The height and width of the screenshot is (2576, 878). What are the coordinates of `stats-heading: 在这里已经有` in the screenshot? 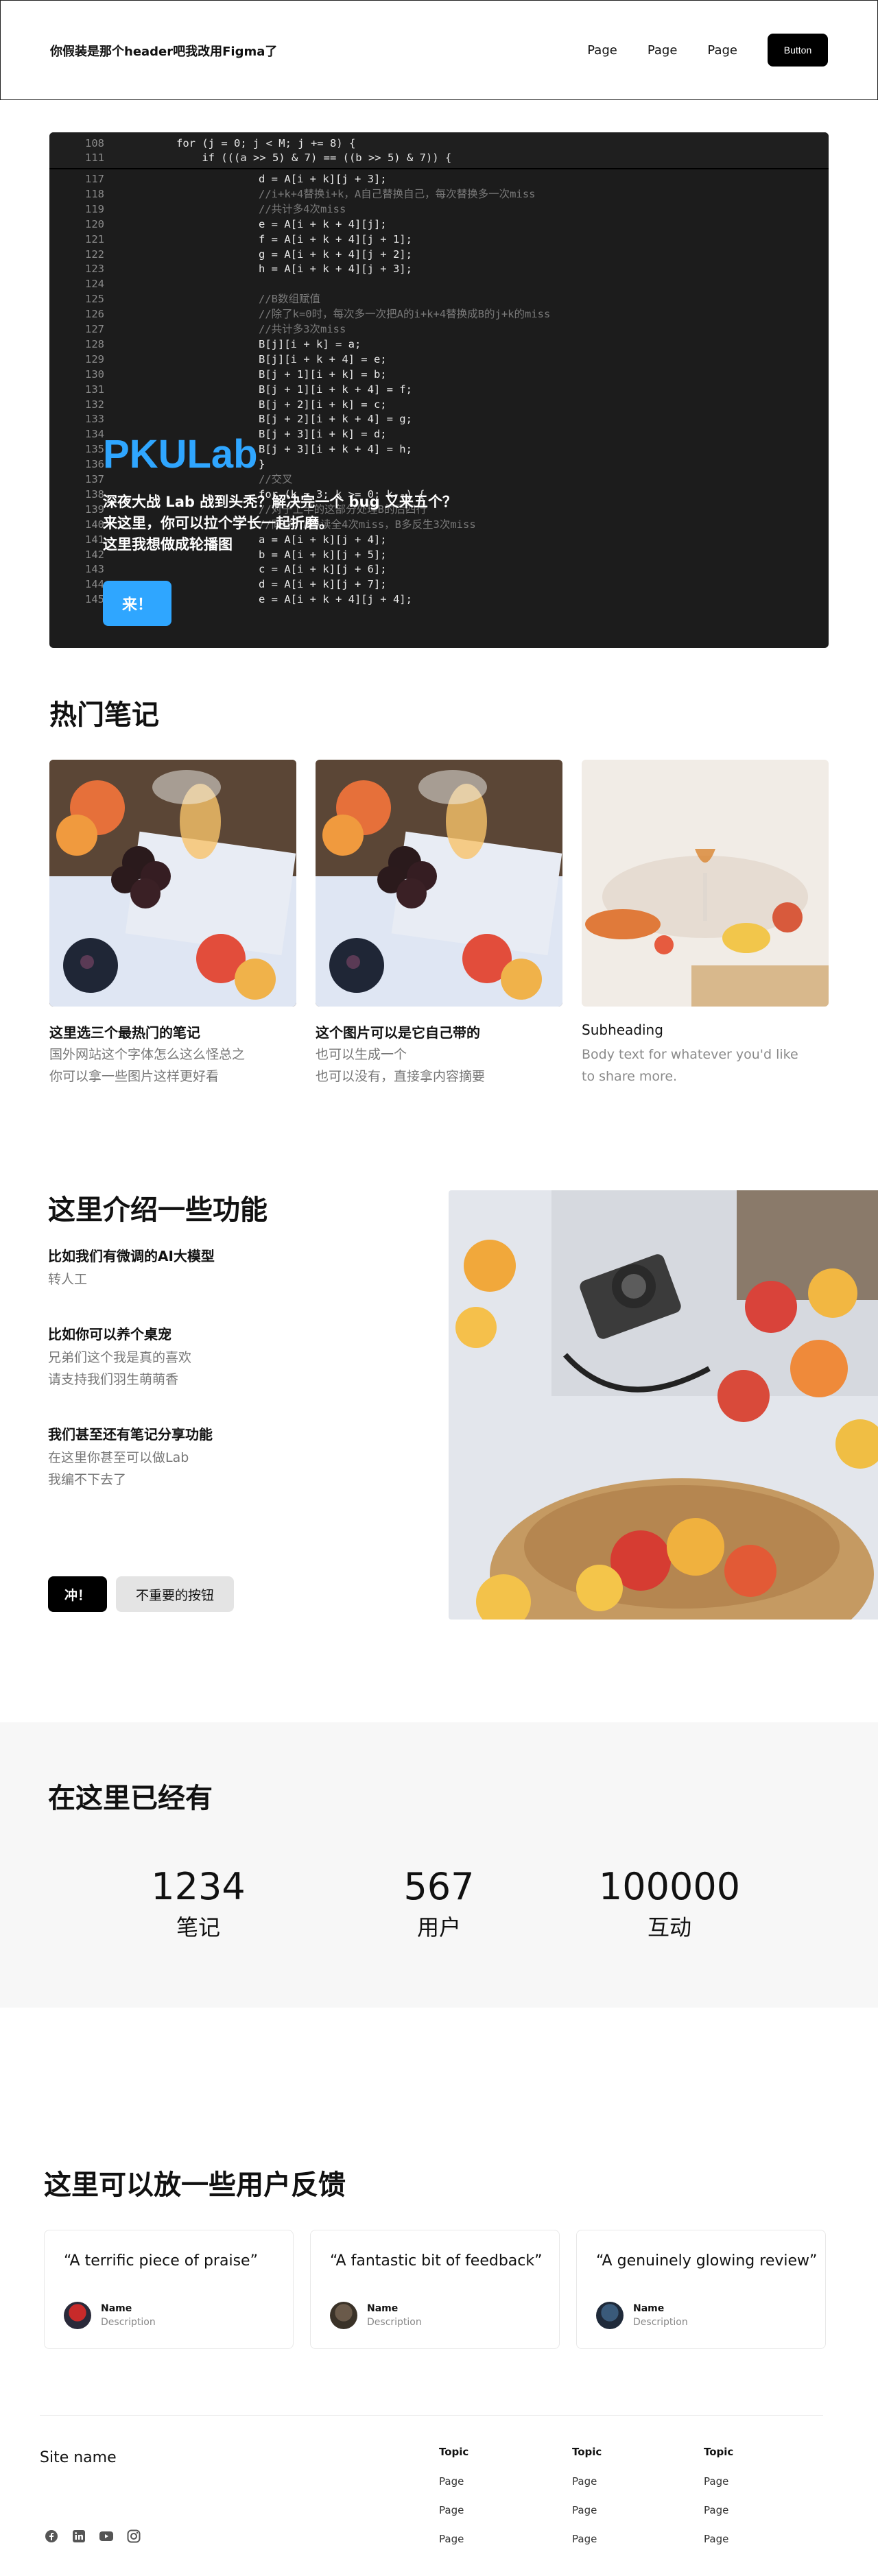 It's located at (130, 1799).